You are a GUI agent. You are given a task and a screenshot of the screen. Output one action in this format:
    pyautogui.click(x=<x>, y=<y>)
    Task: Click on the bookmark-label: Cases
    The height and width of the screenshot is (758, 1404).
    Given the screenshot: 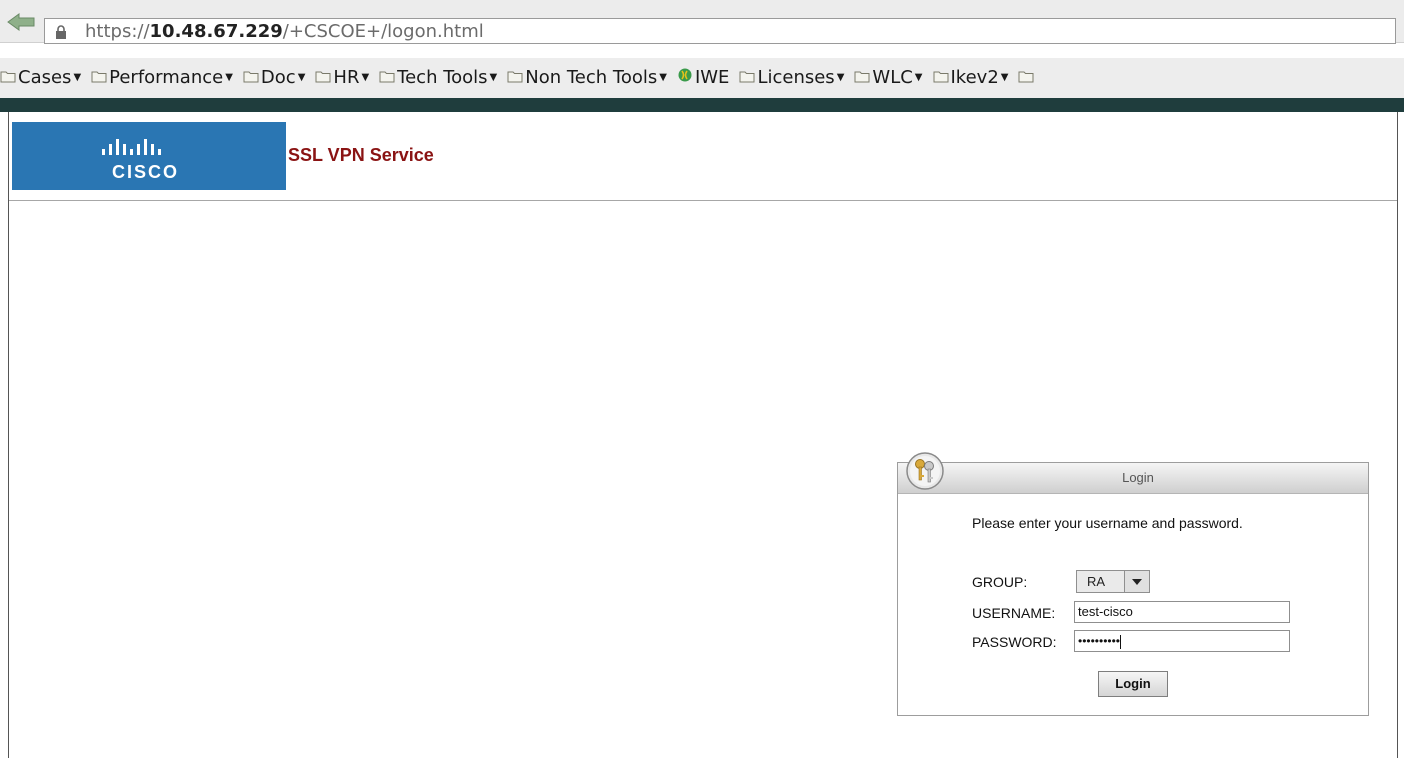 What is the action you would take?
    pyautogui.click(x=45, y=77)
    